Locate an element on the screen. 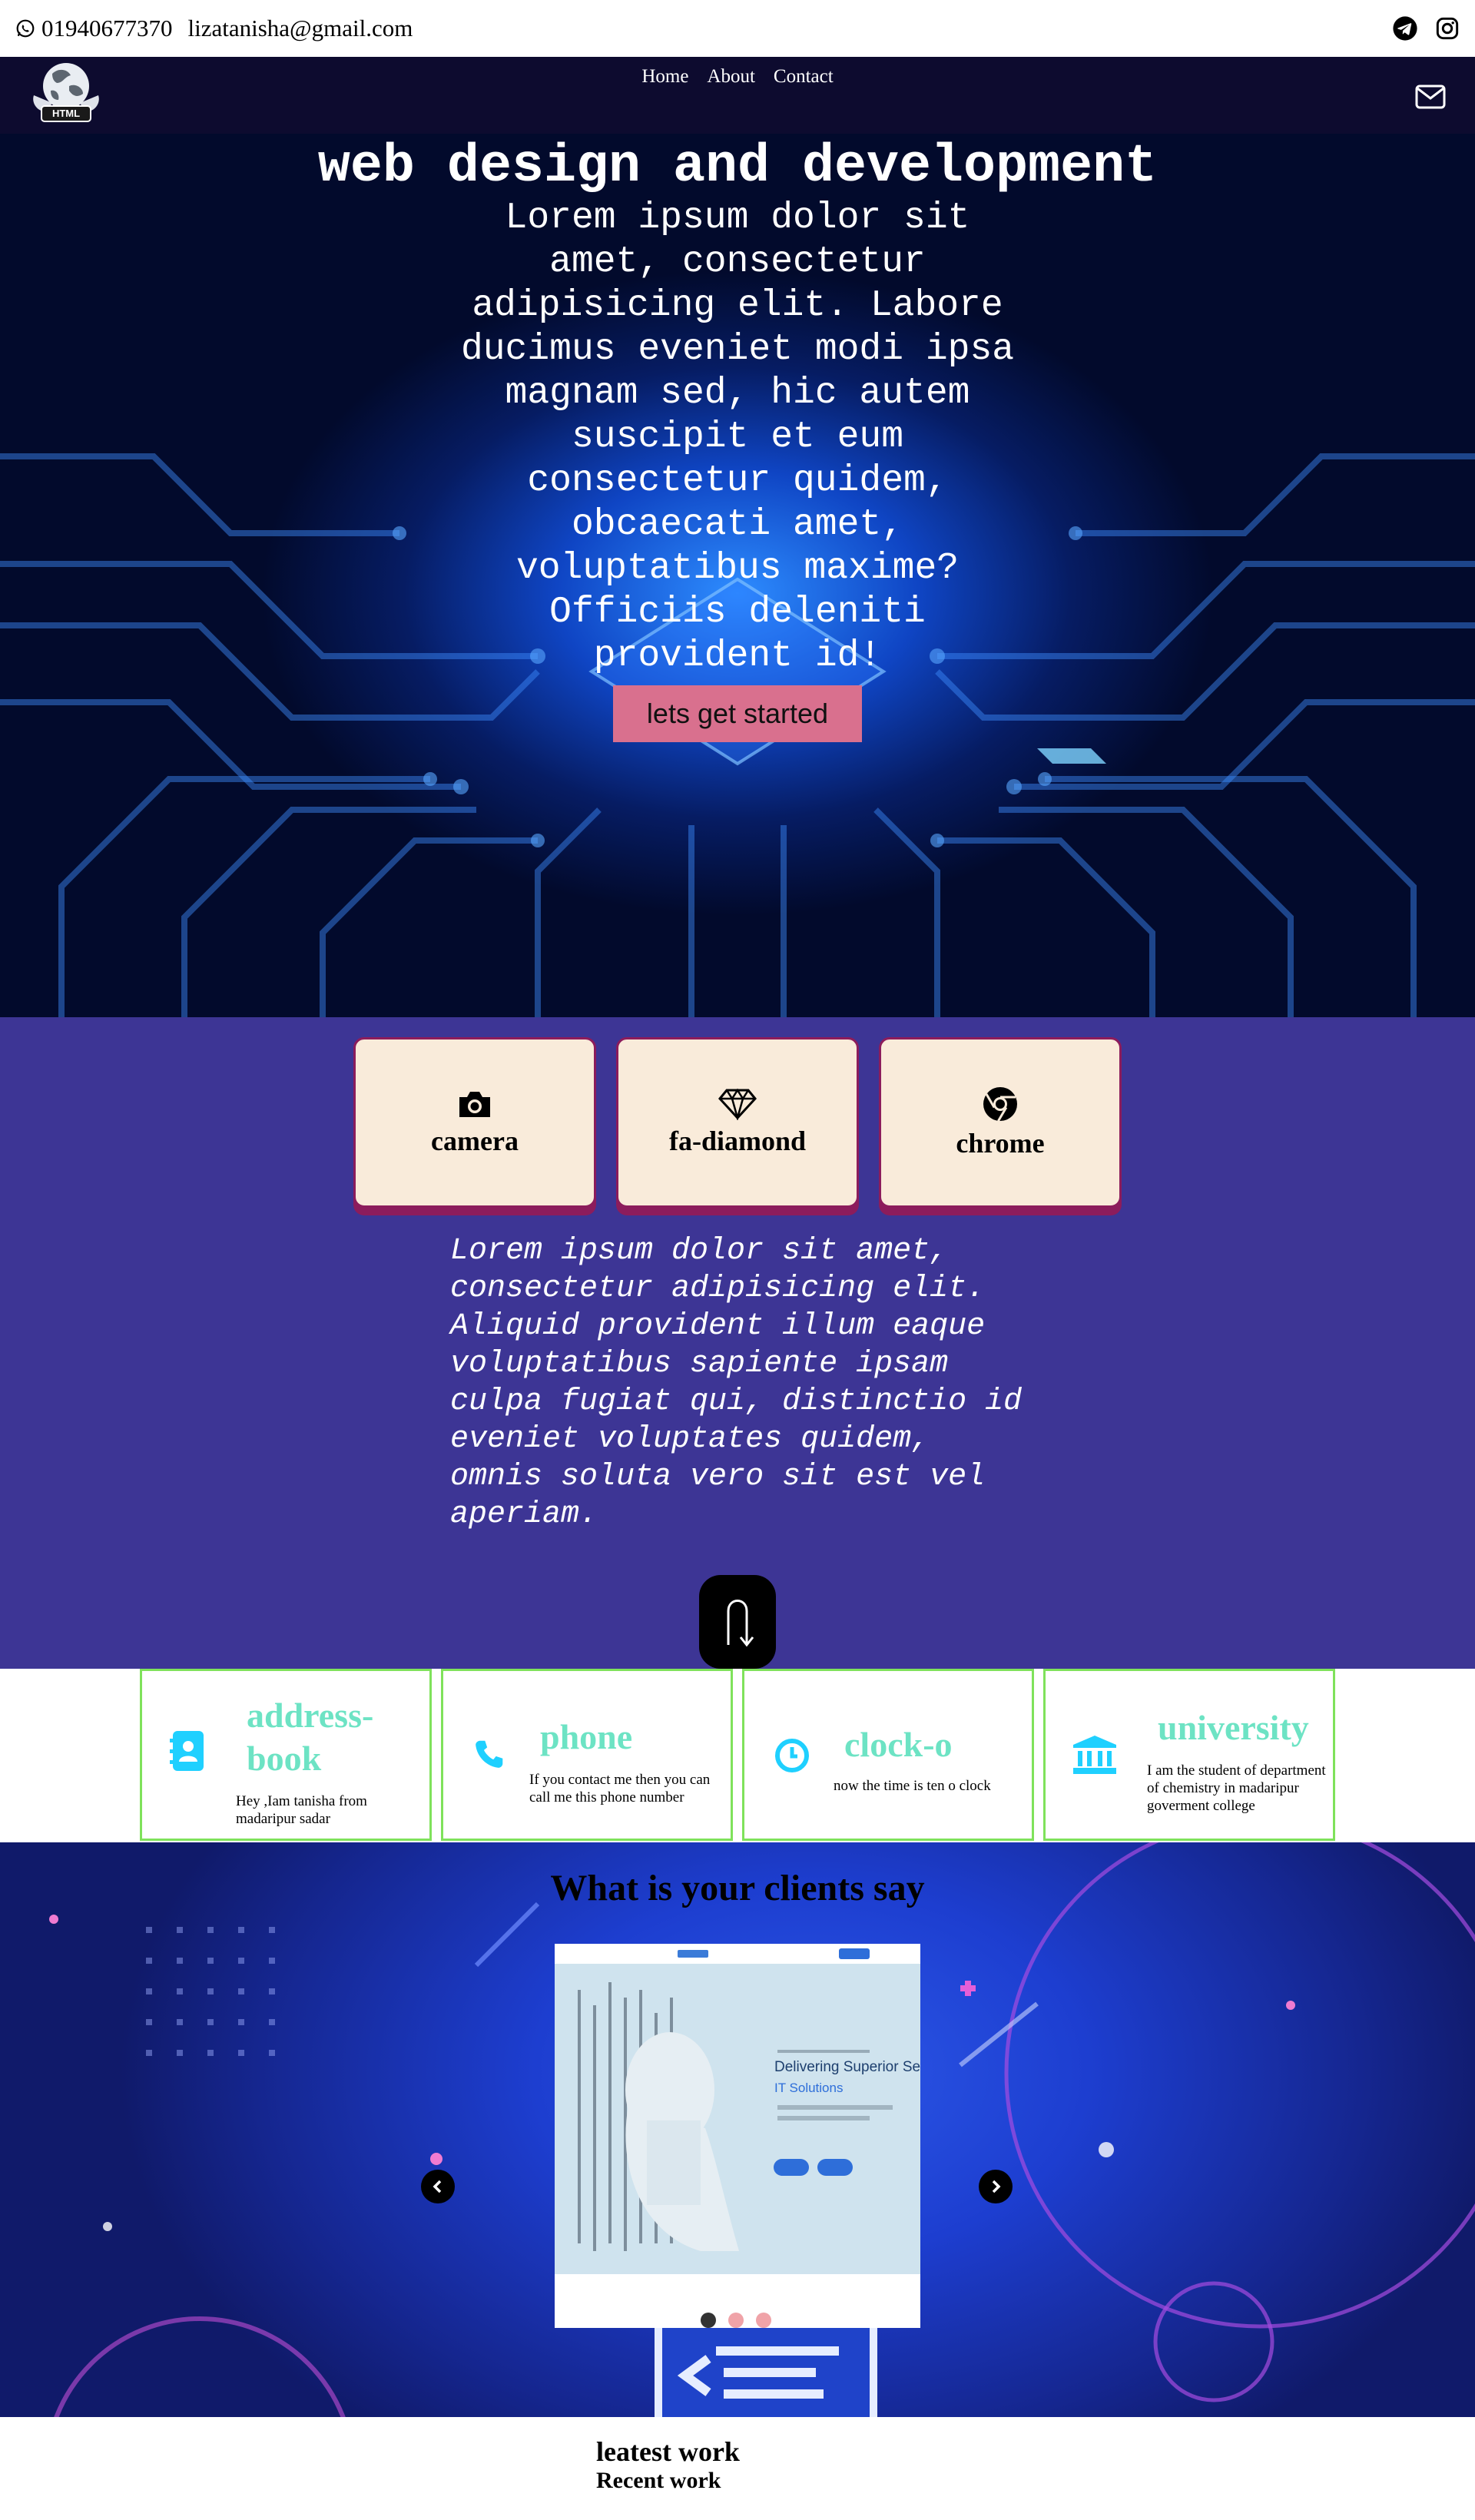 The height and width of the screenshot is (2520, 1475). phone-icon is located at coordinates (490, 1754).